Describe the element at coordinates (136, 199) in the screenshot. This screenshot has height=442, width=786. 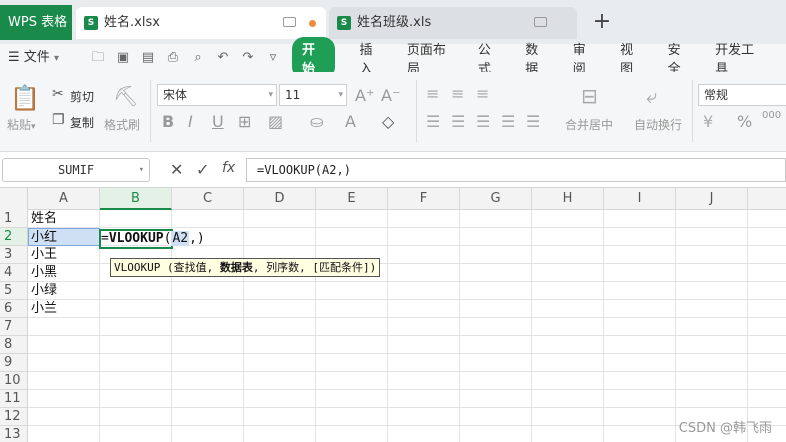
I see `column-header-b: B` at that location.